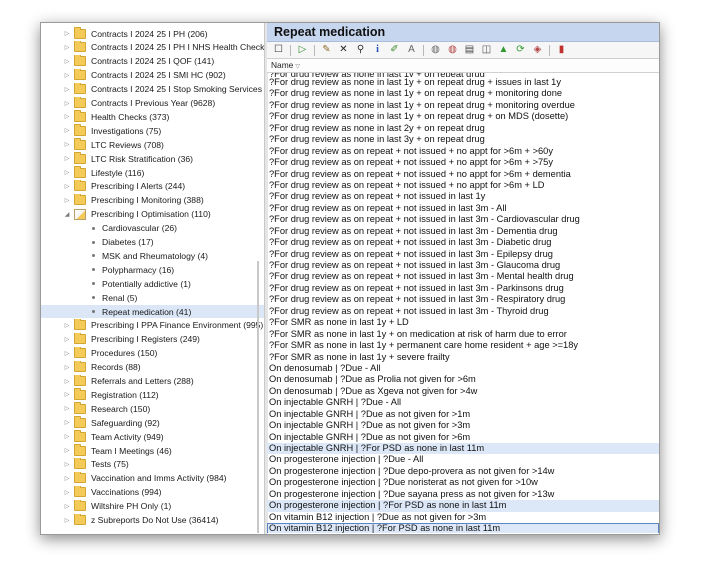  I want to click on tree-item: Repeat medication (41), so click(152, 311).